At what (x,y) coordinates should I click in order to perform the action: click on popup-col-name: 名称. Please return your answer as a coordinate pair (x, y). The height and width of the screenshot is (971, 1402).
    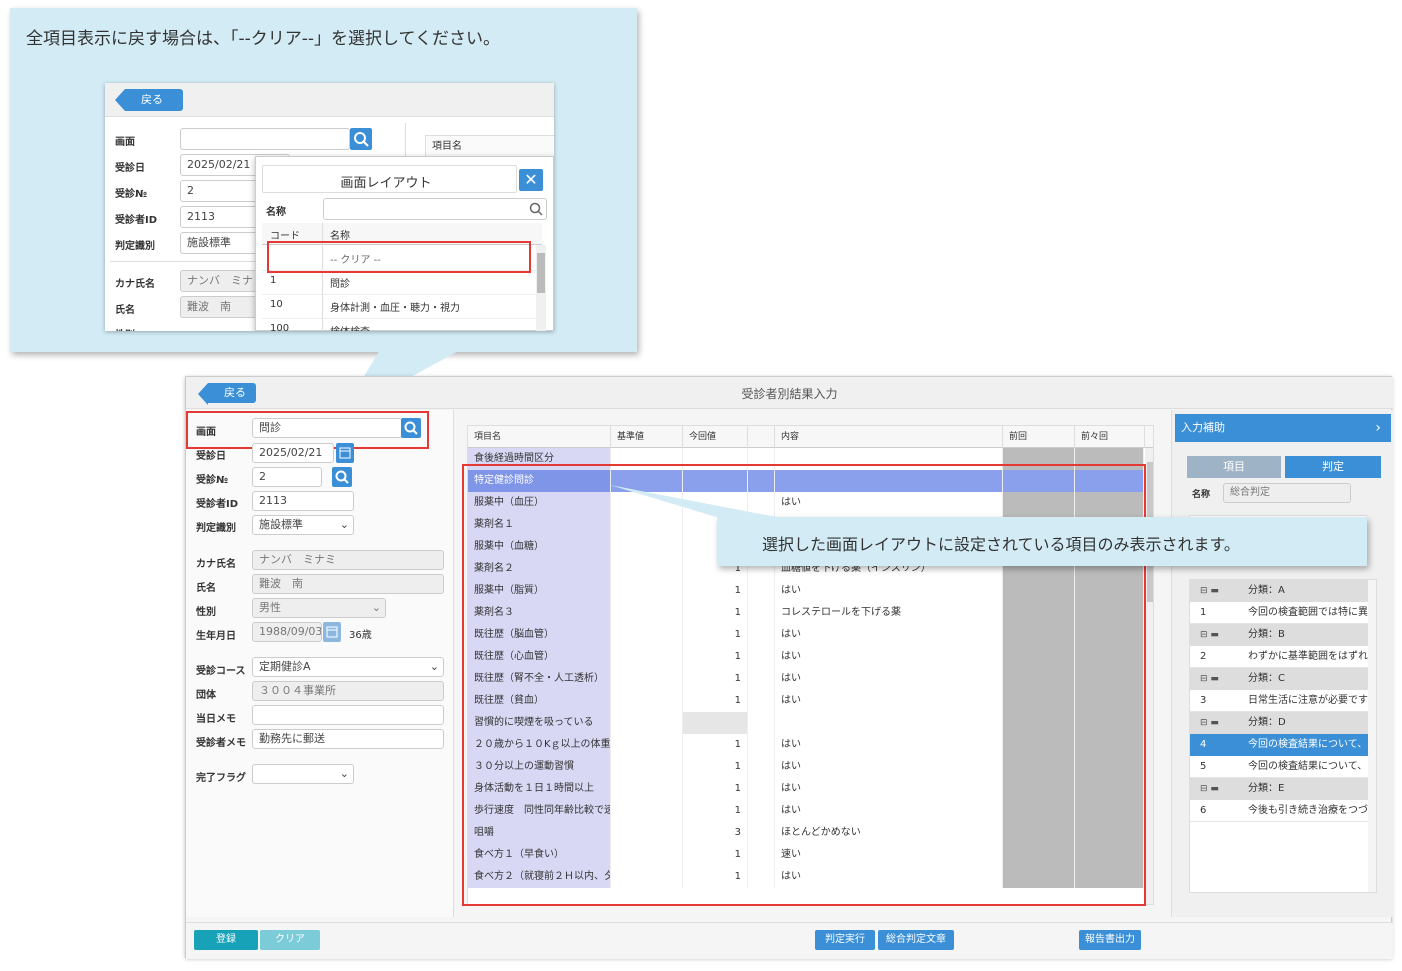
    Looking at the image, I should click on (340, 236).